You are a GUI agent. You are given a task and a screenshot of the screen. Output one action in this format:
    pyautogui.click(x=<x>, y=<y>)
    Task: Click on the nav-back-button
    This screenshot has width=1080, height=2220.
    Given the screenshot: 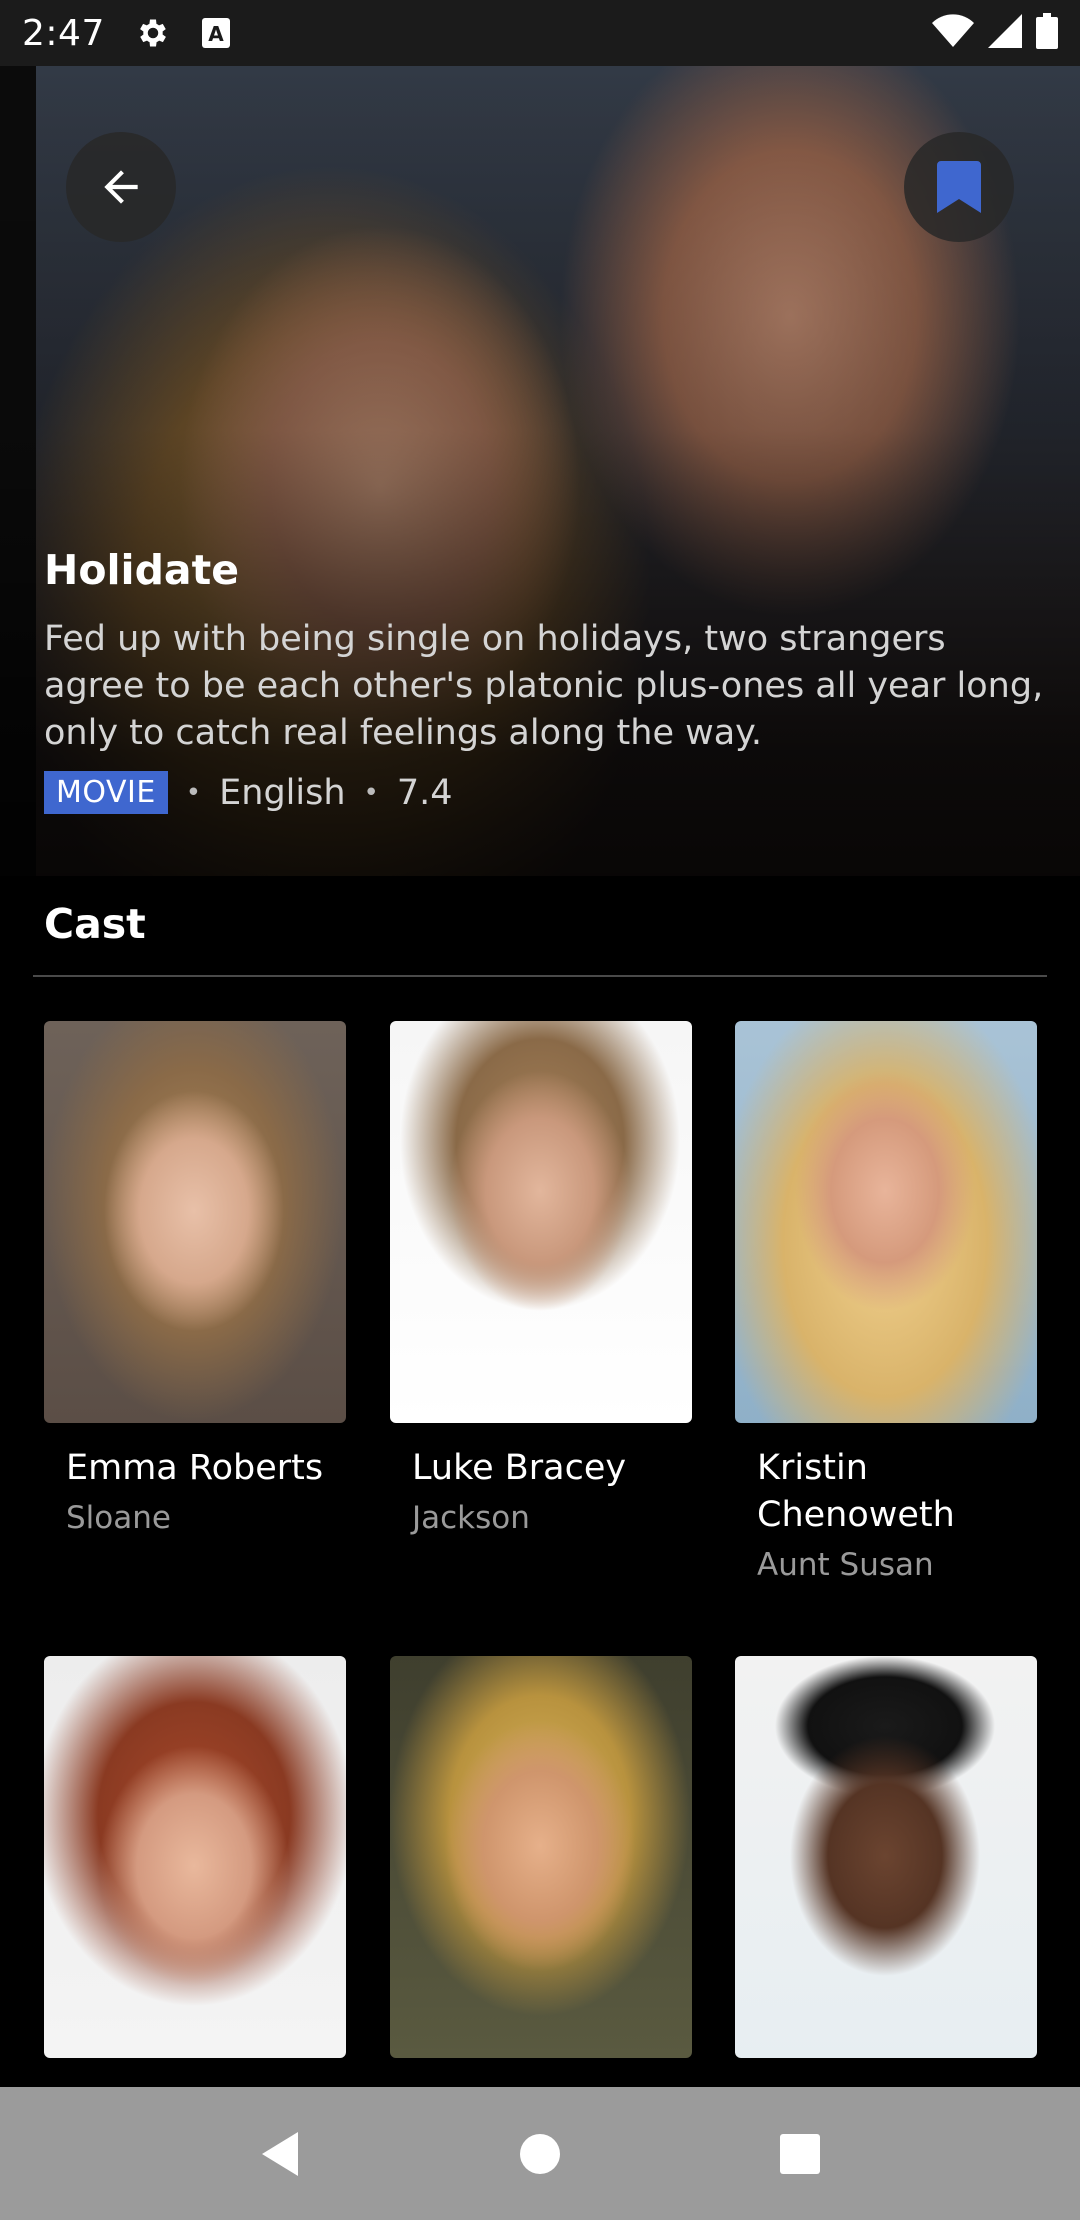 What is the action you would take?
    pyautogui.click(x=280, y=2154)
    